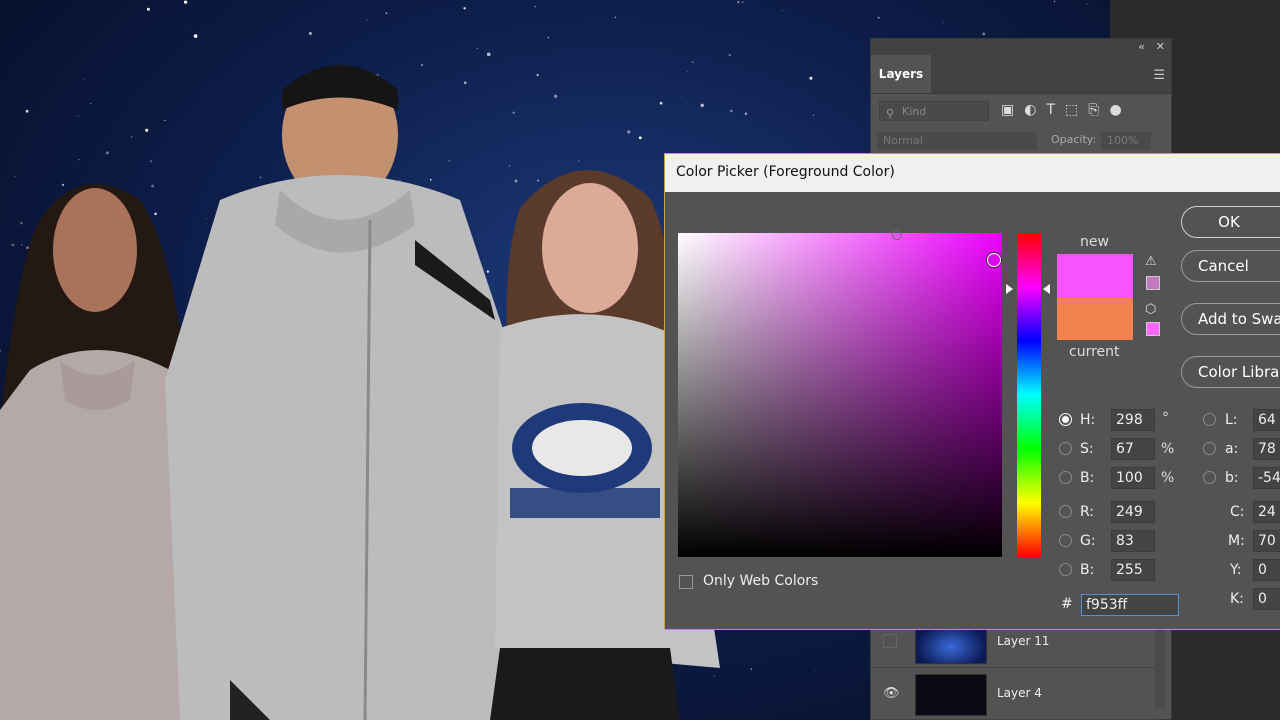 The height and width of the screenshot is (720, 1280). I want to click on hue-field: 298, so click(1133, 420).